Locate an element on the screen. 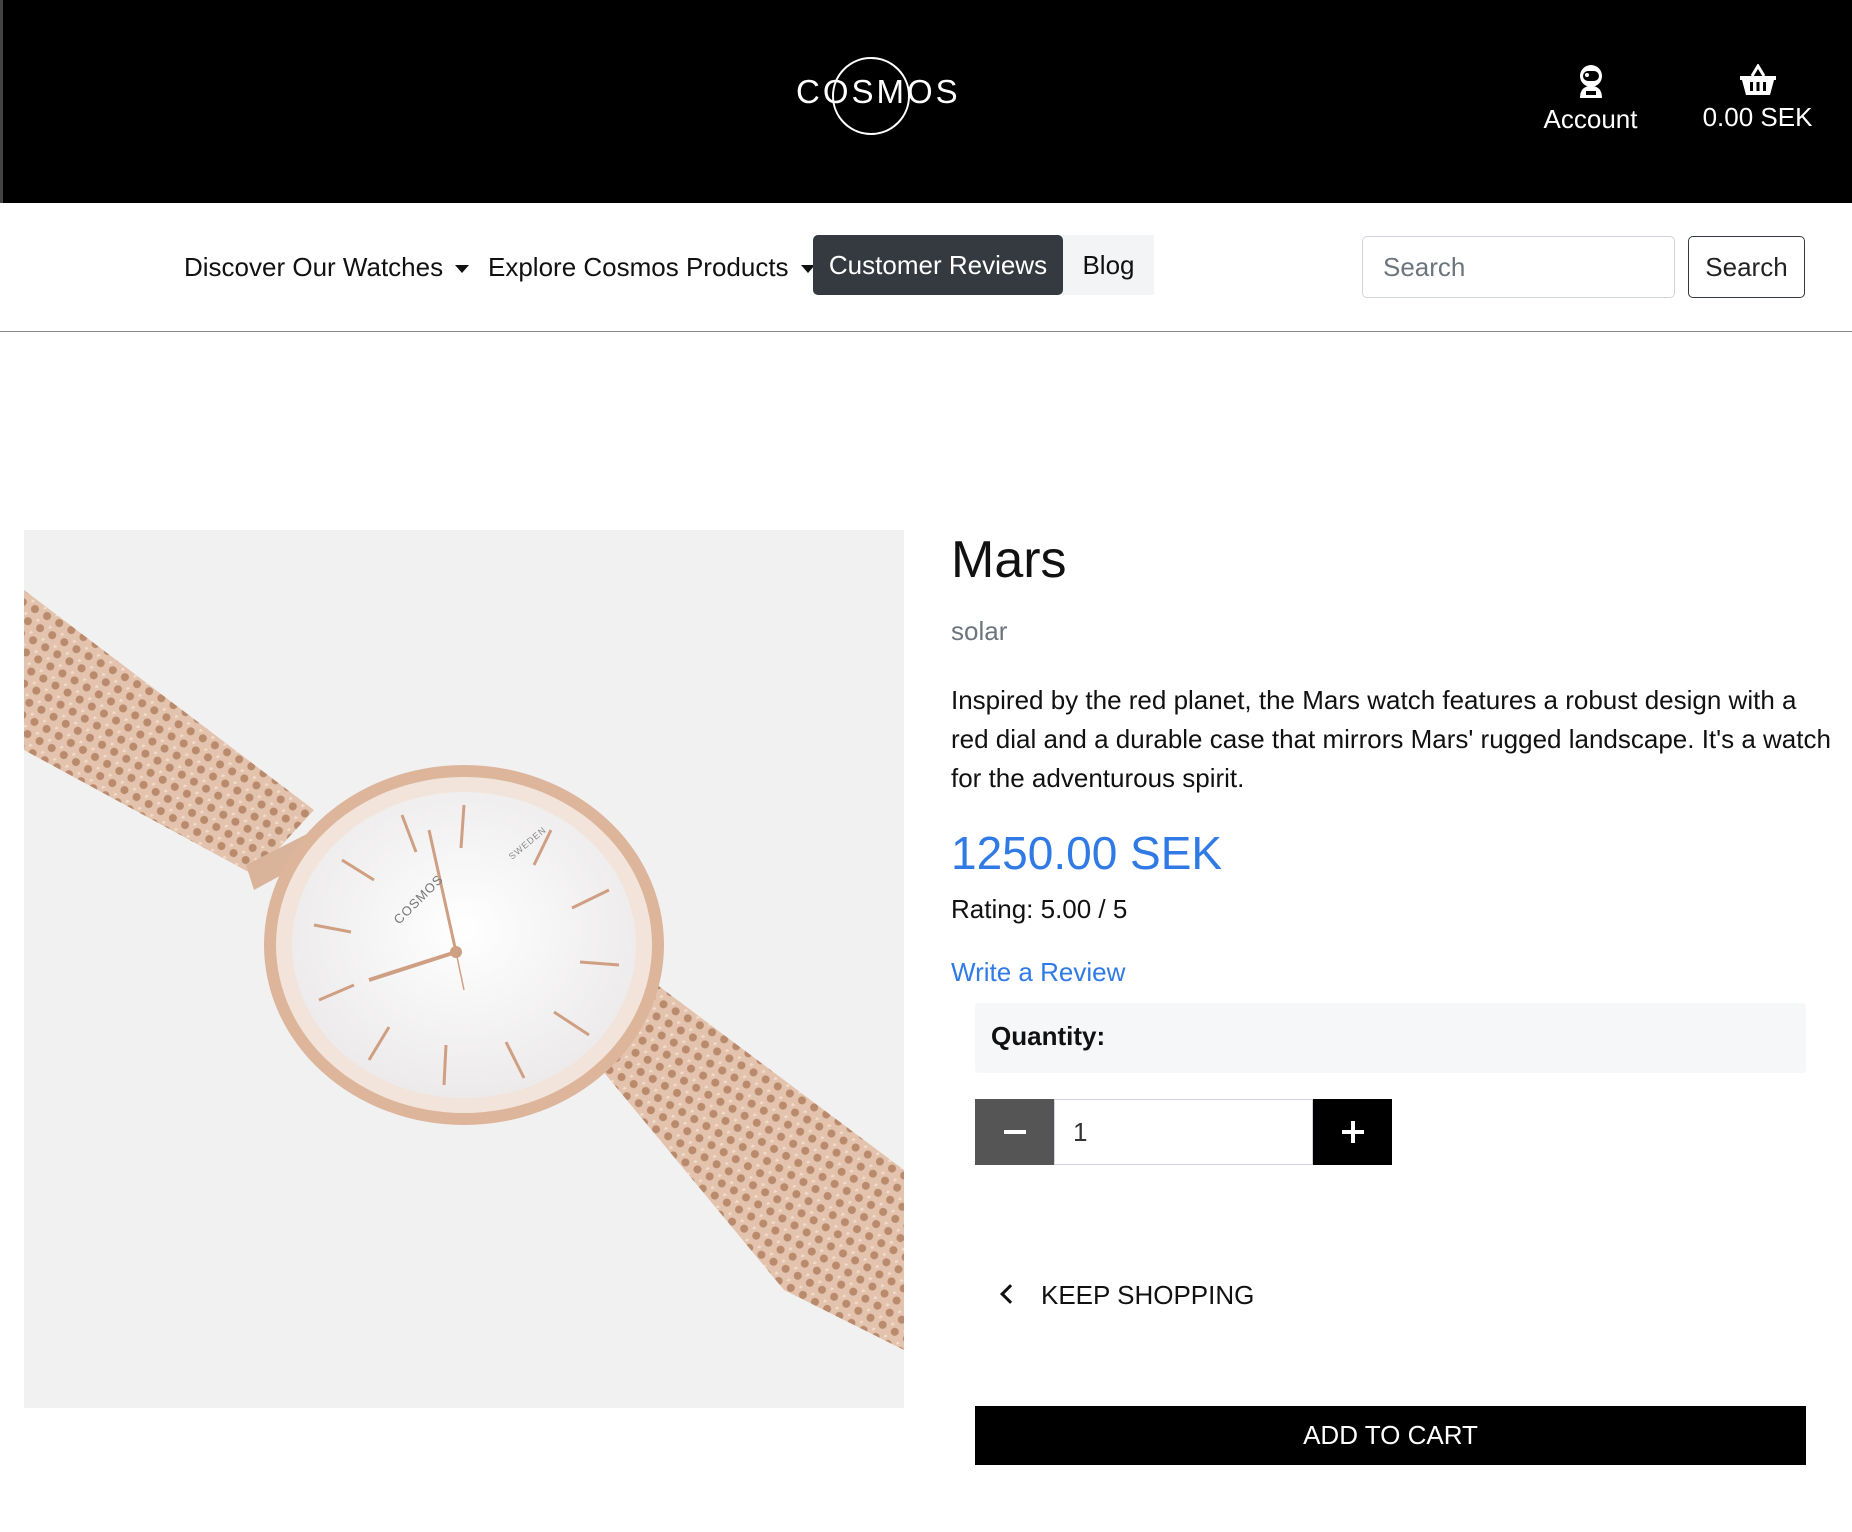  cart-link: 0.00 SEK is located at coordinates (1757, 98).